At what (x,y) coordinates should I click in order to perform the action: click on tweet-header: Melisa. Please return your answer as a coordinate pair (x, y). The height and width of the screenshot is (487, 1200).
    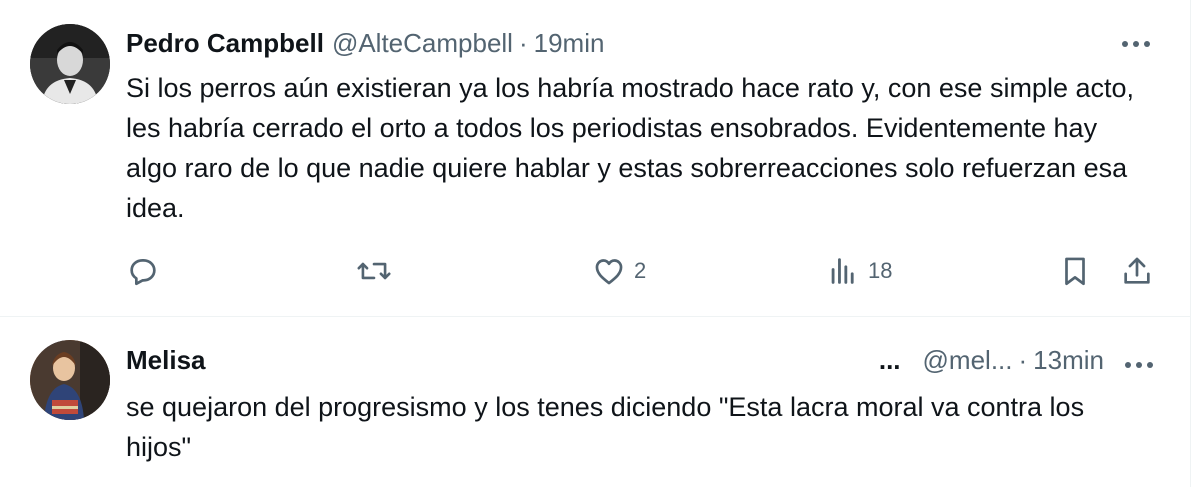
    Looking at the image, I should click on (166, 360).